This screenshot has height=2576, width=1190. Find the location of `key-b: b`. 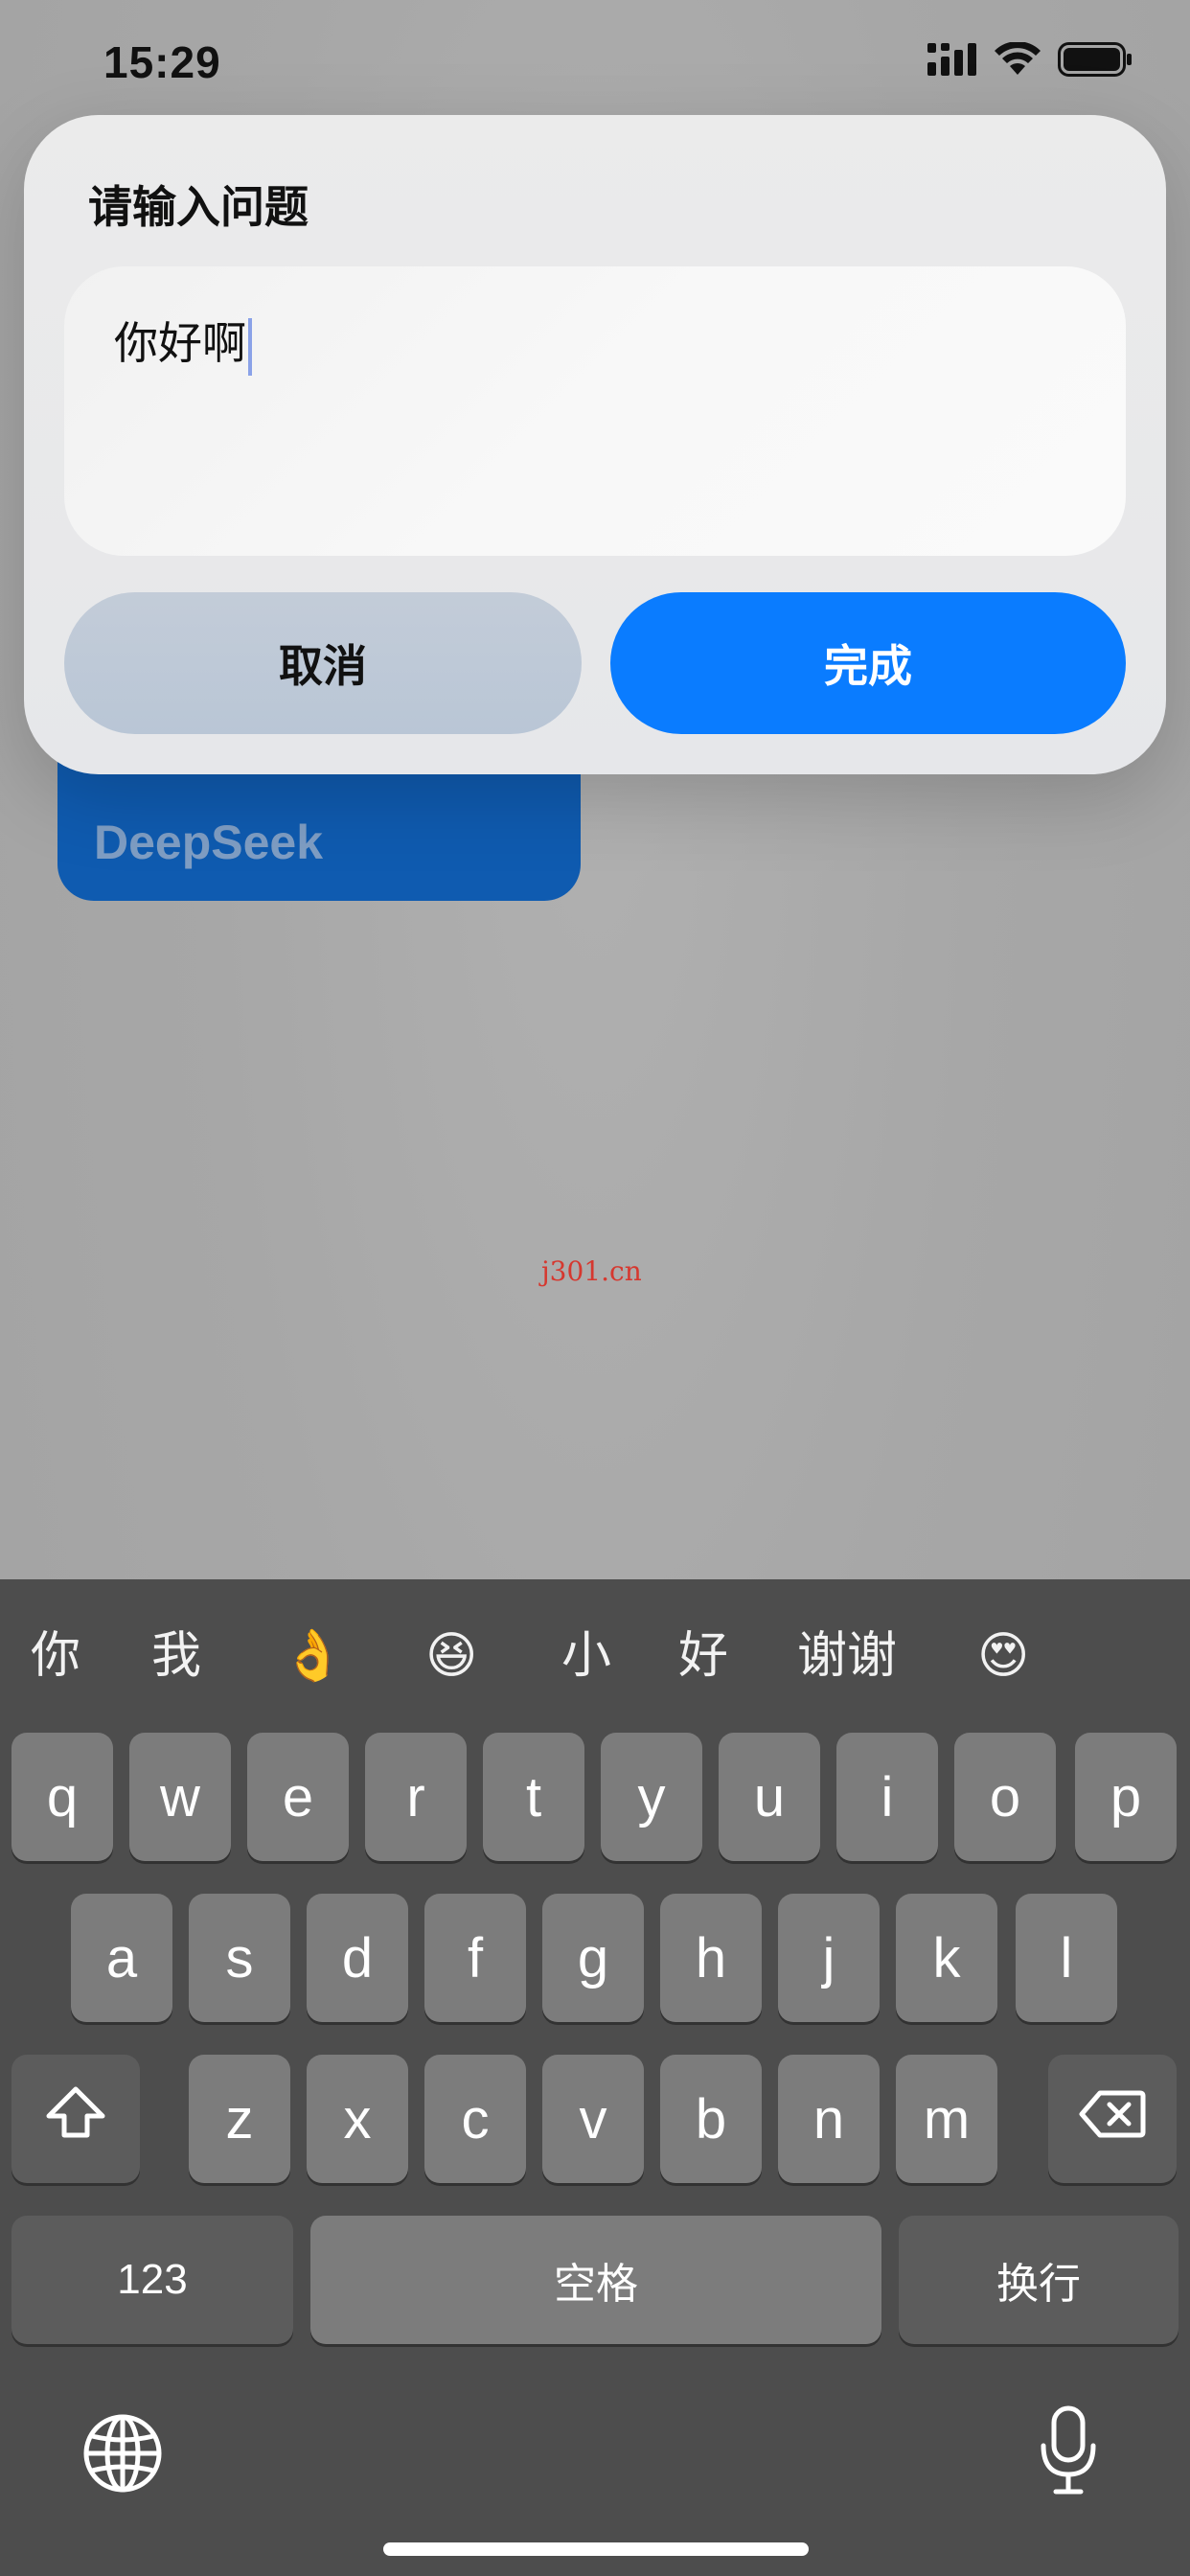

key-b: b is located at coordinates (711, 2119).